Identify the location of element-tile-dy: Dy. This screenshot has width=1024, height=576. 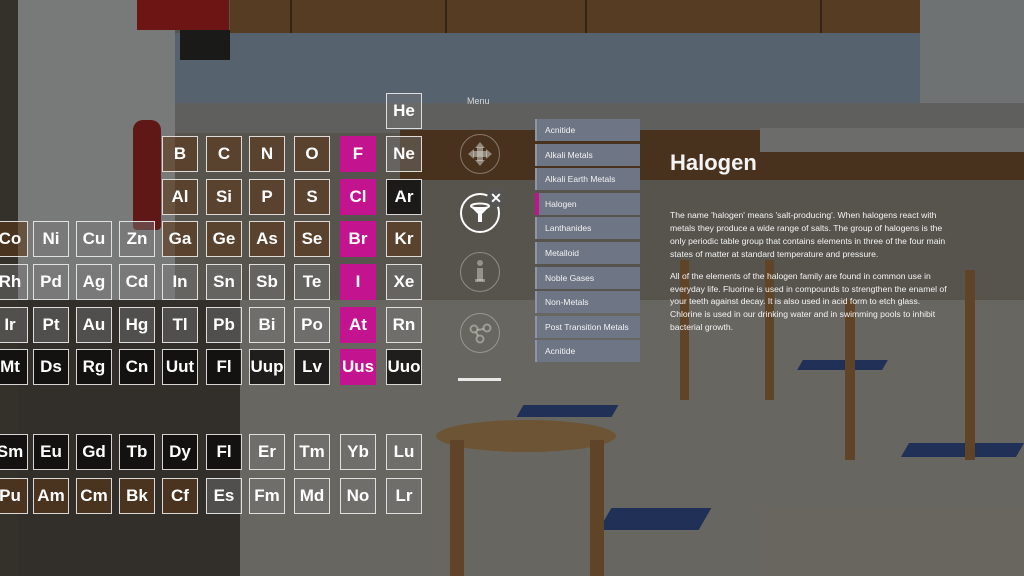
(180, 452).